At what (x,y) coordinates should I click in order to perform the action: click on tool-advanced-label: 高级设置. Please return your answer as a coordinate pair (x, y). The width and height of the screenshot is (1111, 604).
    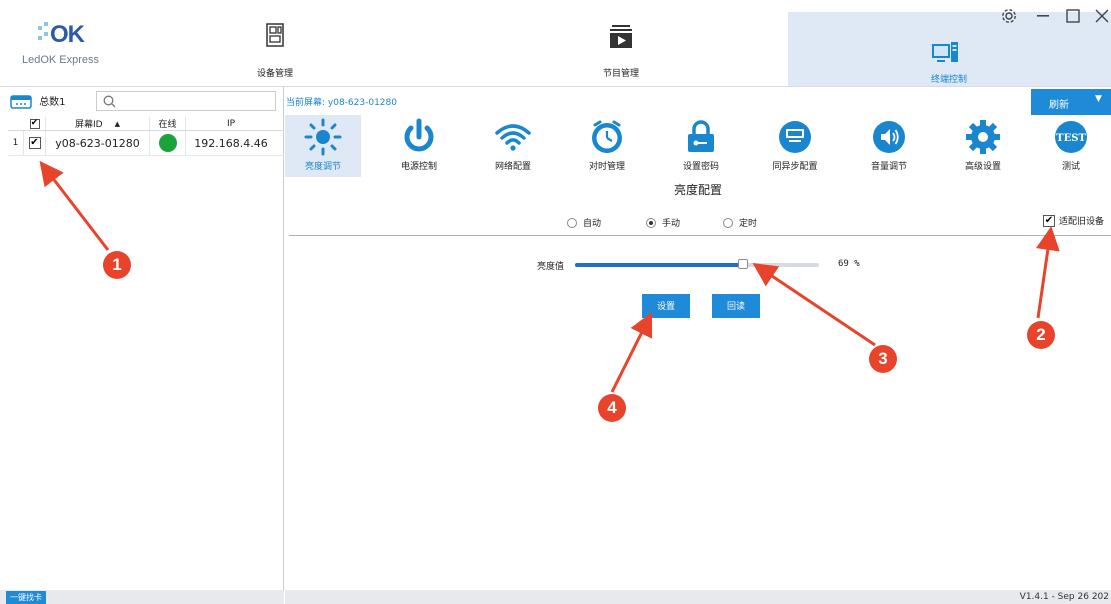
    Looking at the image, I should click on (982, 167).